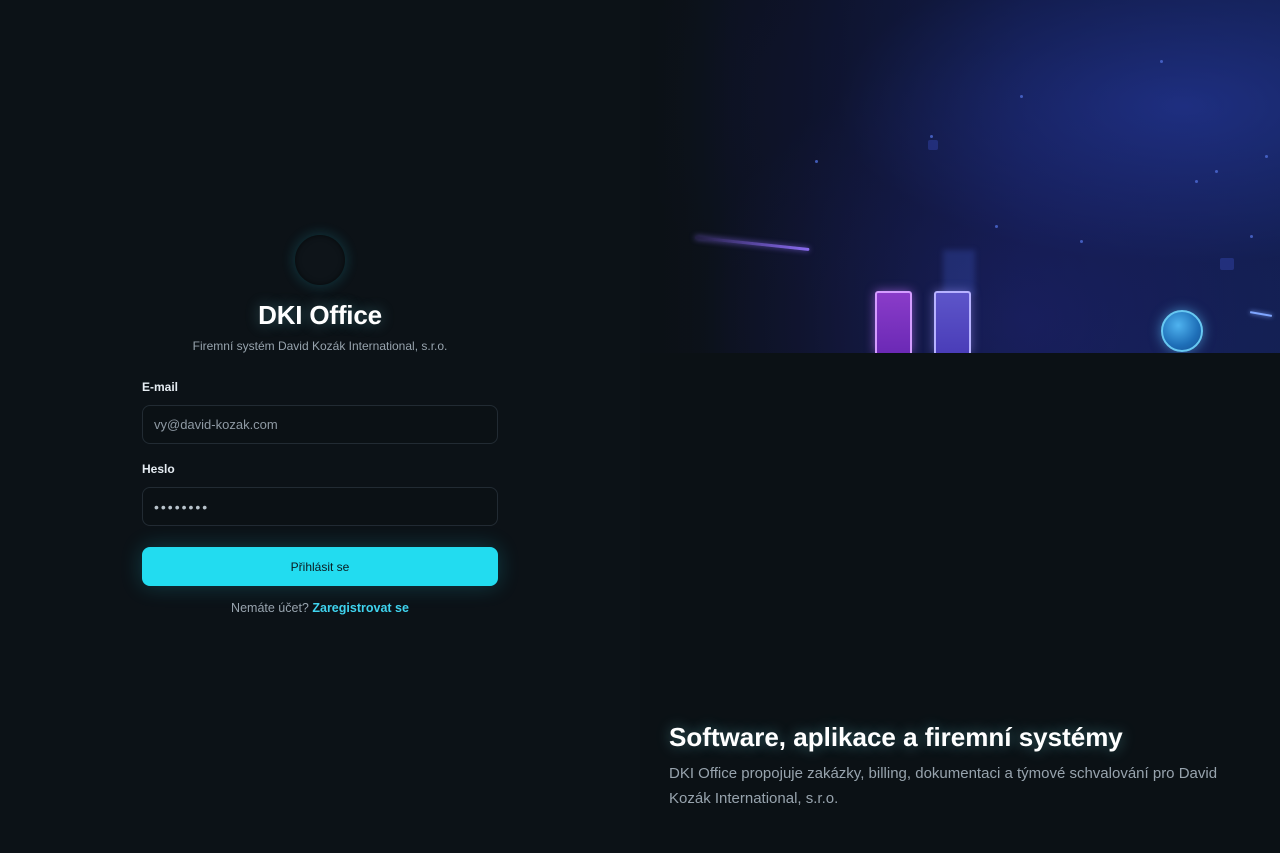 This screenshot has height=853, width=1280. I want to click on illustration-orb, so click(1182, 331).